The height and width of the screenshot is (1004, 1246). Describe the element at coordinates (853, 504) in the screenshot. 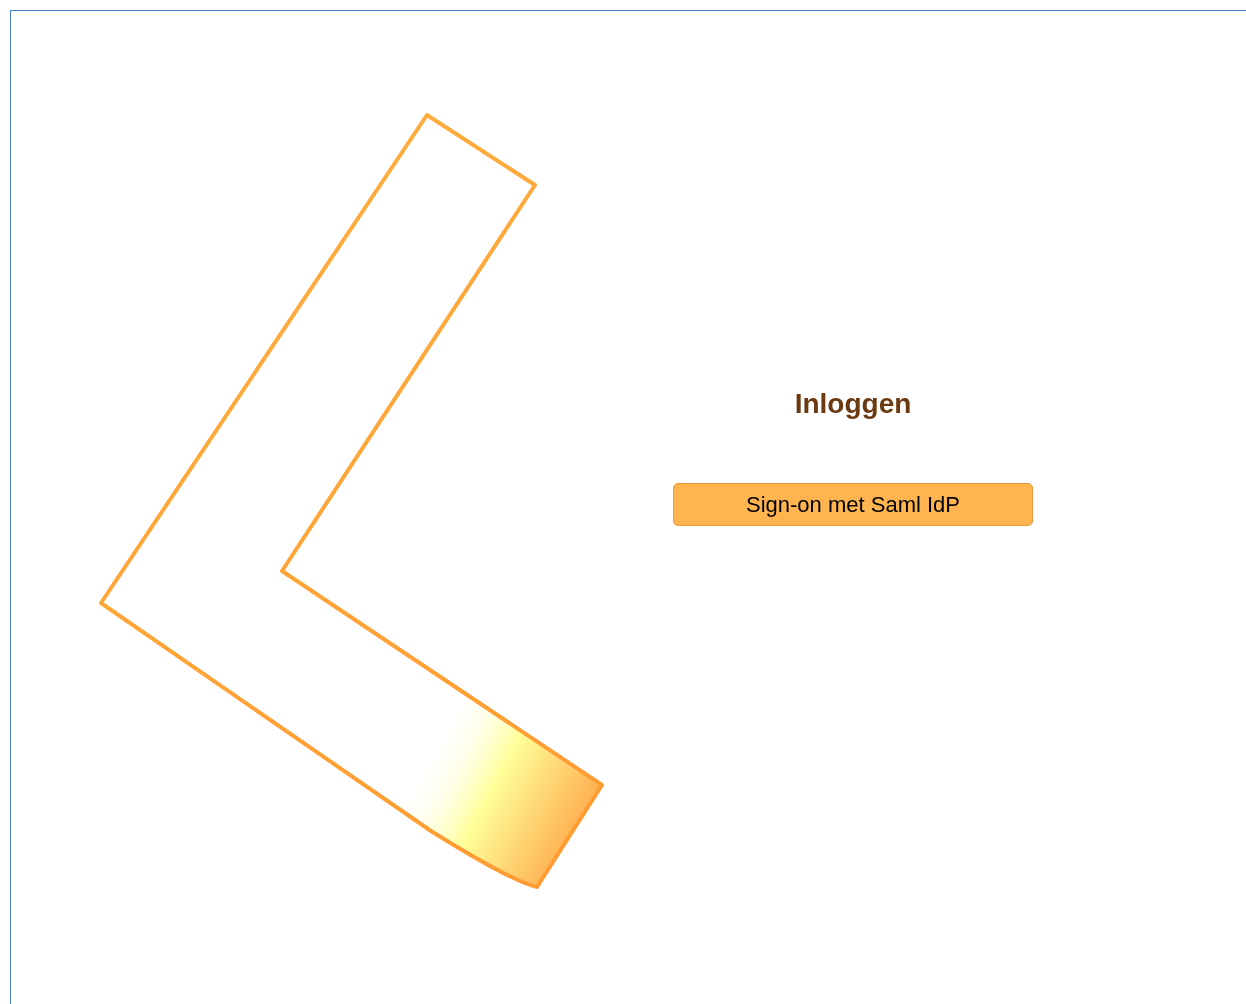

I see `sign-on-button: Sign-on met Saml IdP` at that location.